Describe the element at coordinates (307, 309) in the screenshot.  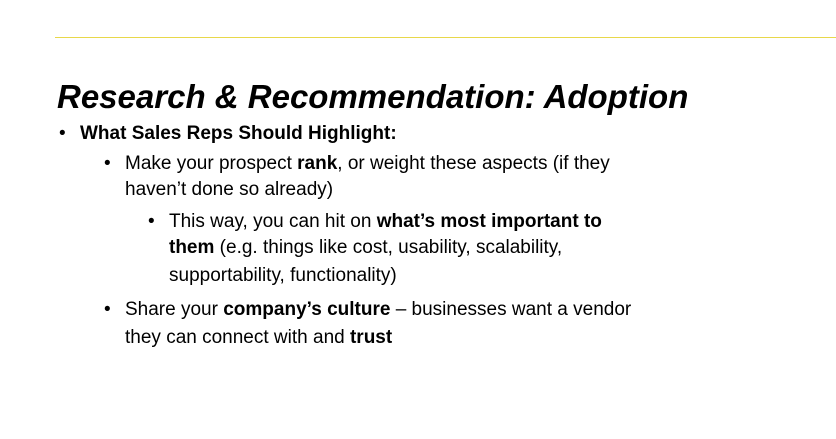
I see `text-bold: company’s culture` at that location.